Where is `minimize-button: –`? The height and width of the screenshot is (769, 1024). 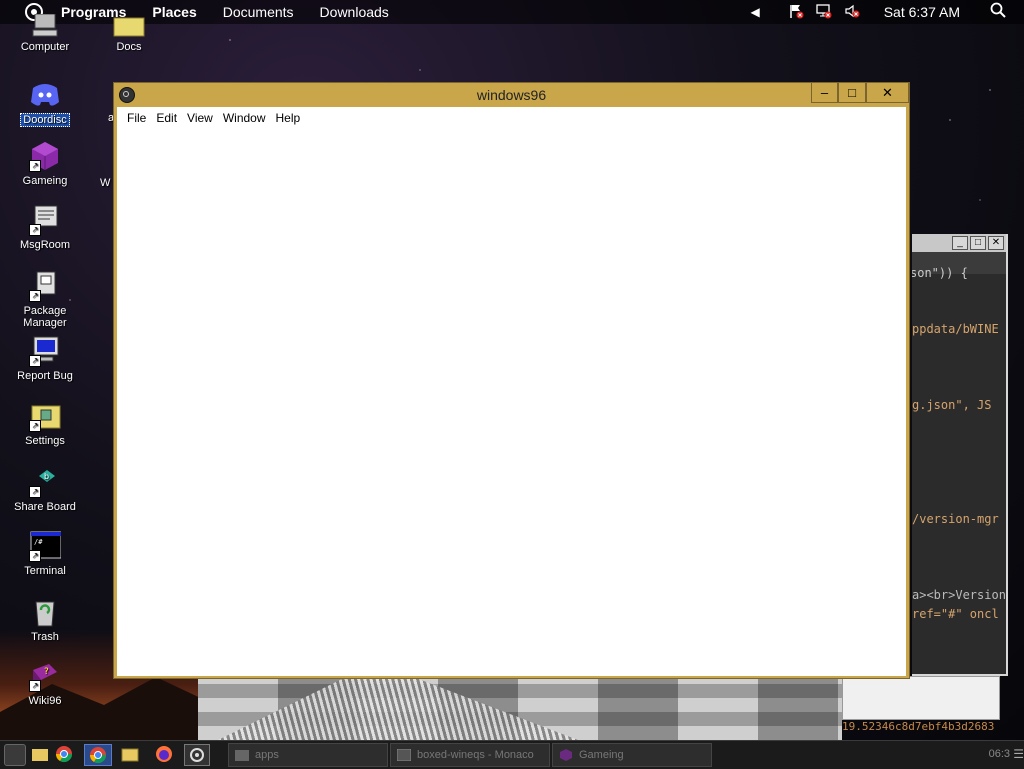
minimize-button: – is located at coordinates (824, 93).